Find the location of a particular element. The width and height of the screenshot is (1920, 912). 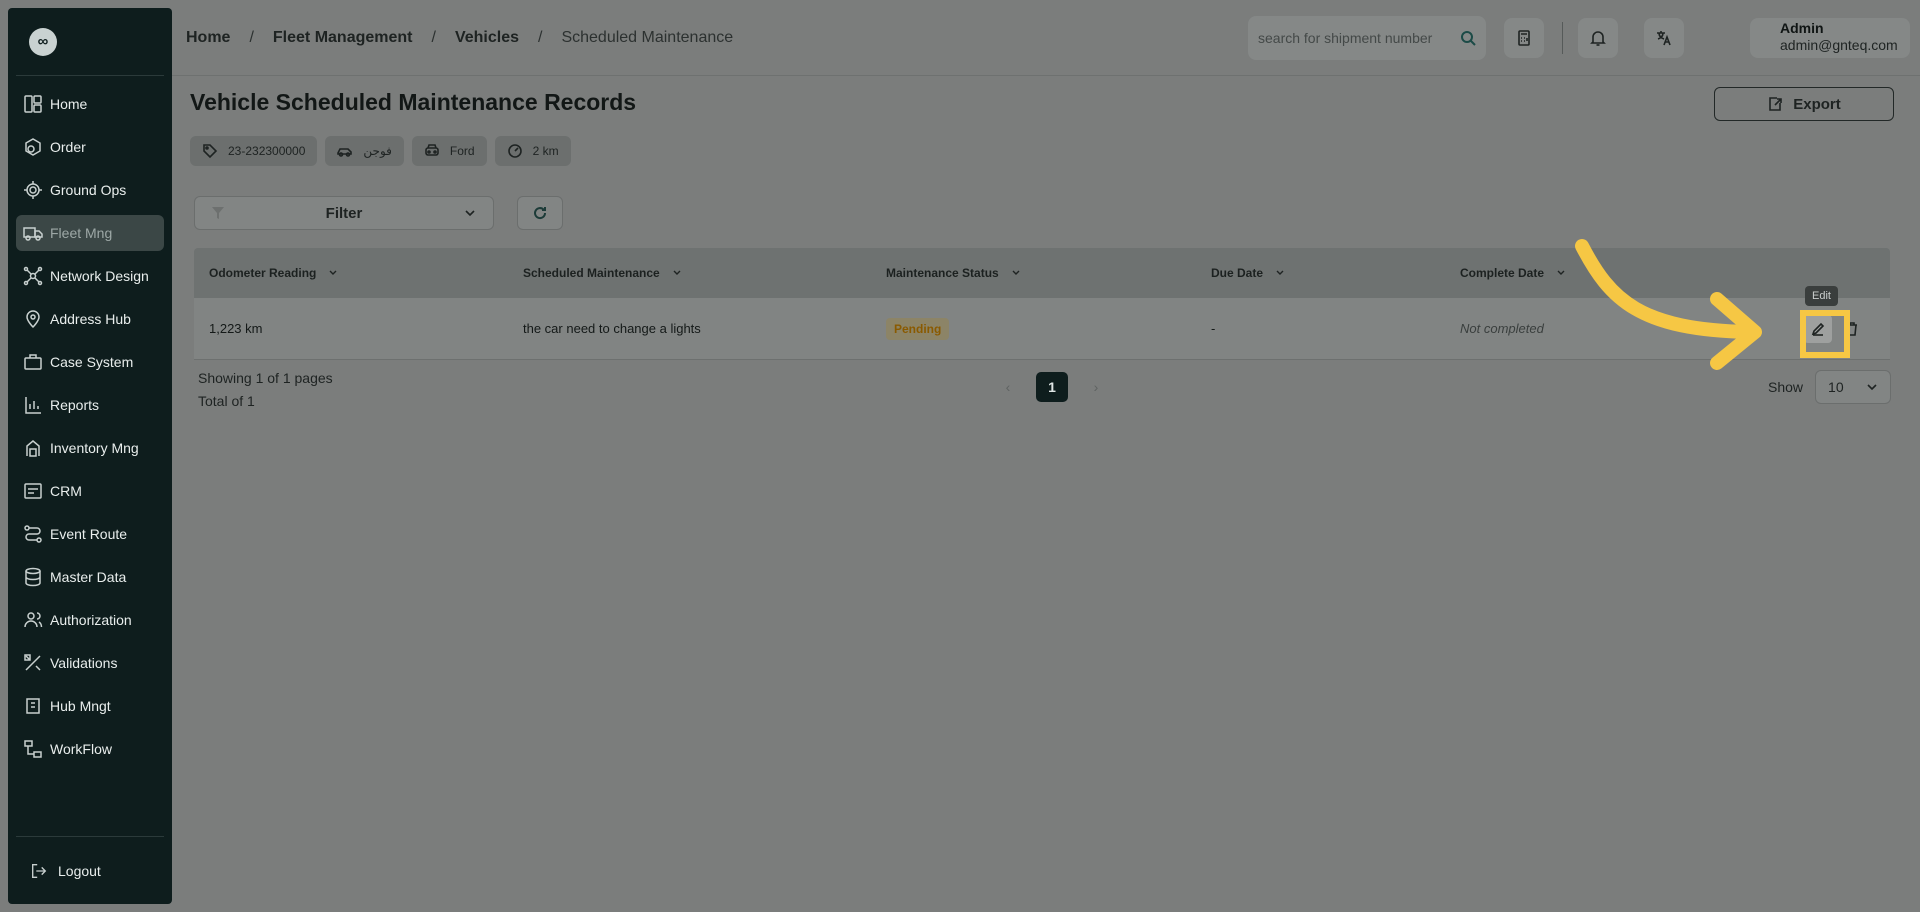

tag-text: 2 km is located at coordinates (545, 151).